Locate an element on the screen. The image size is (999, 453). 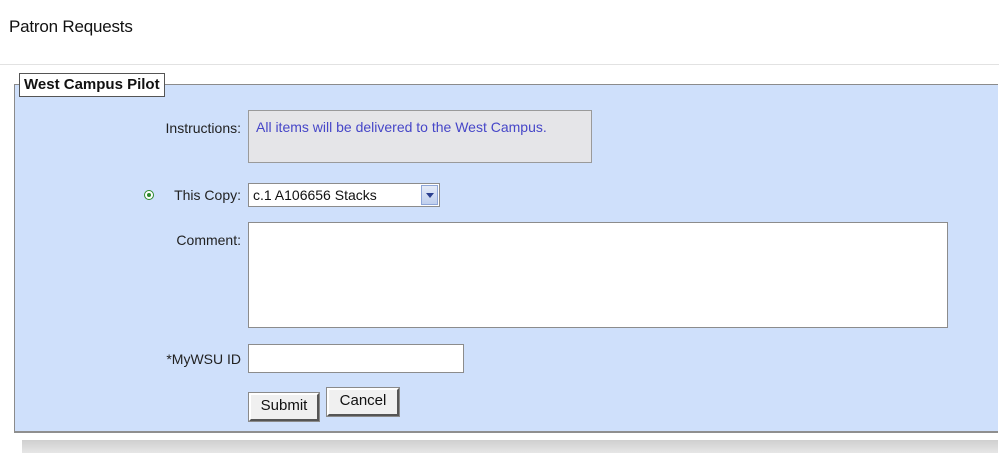
instructions-label: Instructions: is located at coordinates (203, 128).